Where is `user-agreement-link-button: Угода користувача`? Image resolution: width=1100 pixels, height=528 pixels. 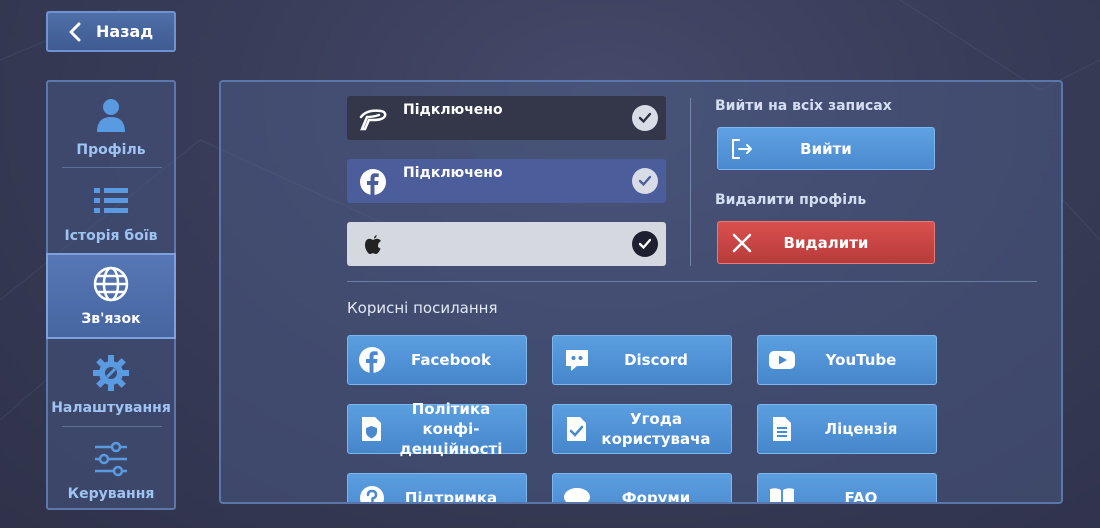 user-agreement-link-button: Угода користувача is located at coordinates (642, 429).